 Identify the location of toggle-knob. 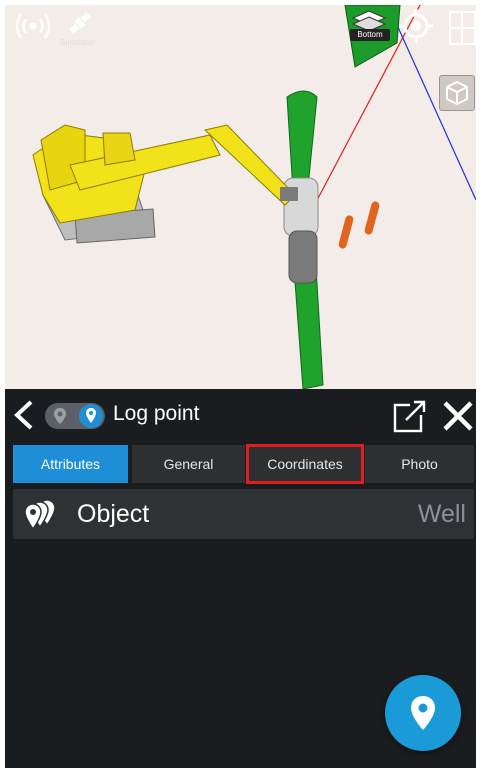
(91, 416).